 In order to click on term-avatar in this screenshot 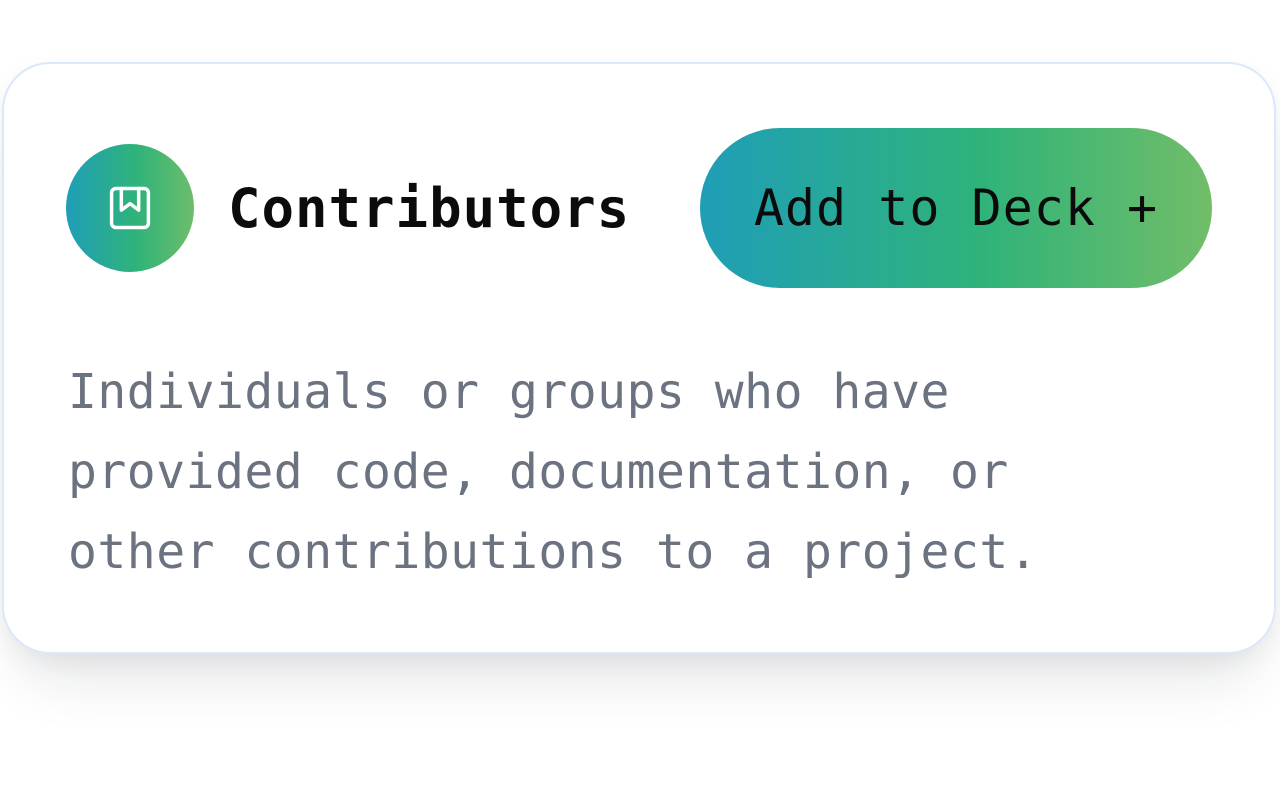, I will do `click(130, 208)`.